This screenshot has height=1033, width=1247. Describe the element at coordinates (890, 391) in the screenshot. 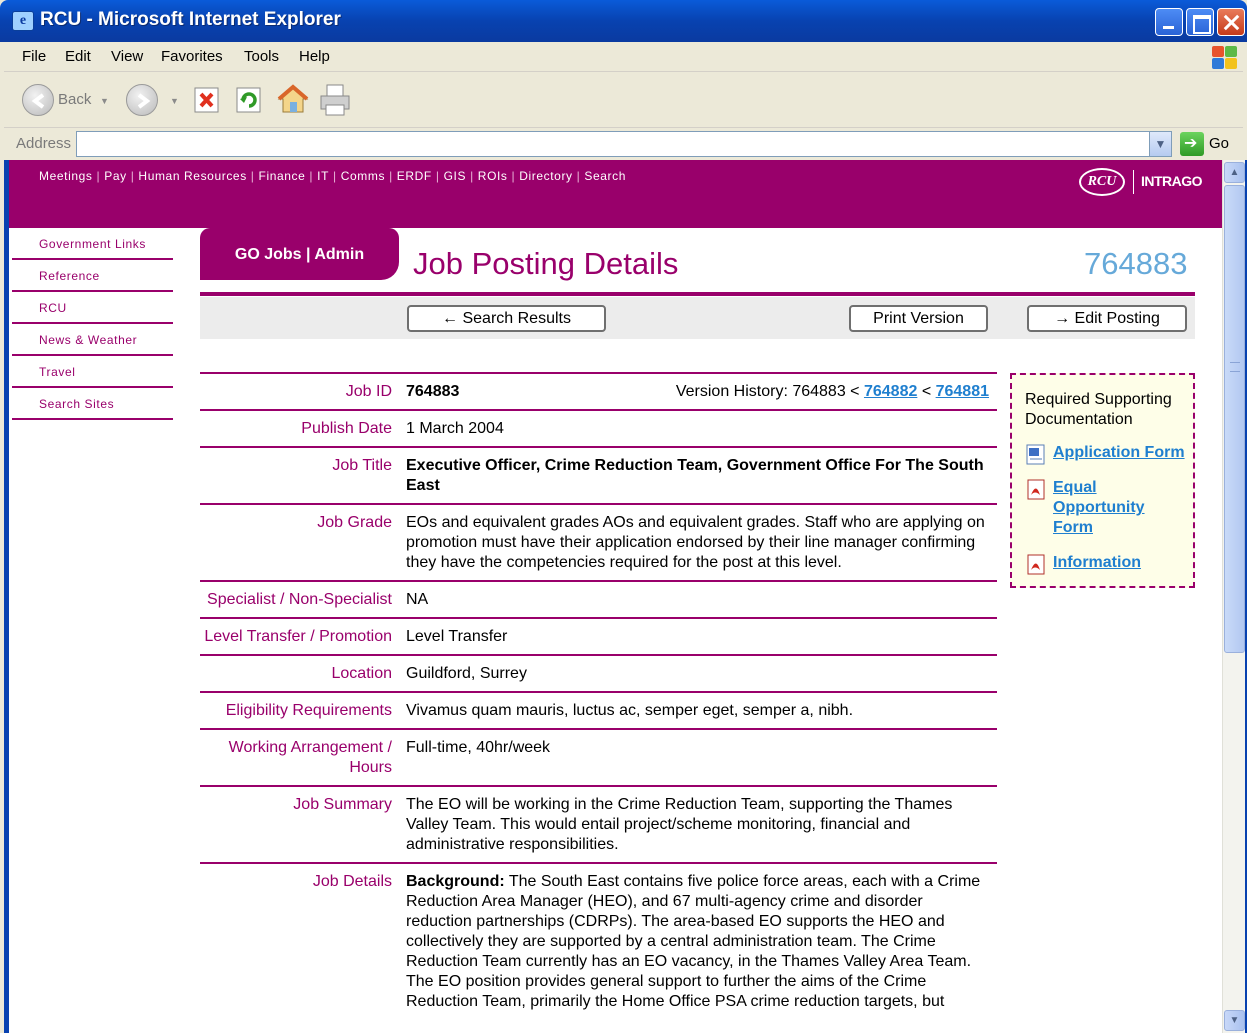

I see `version-link-764882: 764882` at that location.